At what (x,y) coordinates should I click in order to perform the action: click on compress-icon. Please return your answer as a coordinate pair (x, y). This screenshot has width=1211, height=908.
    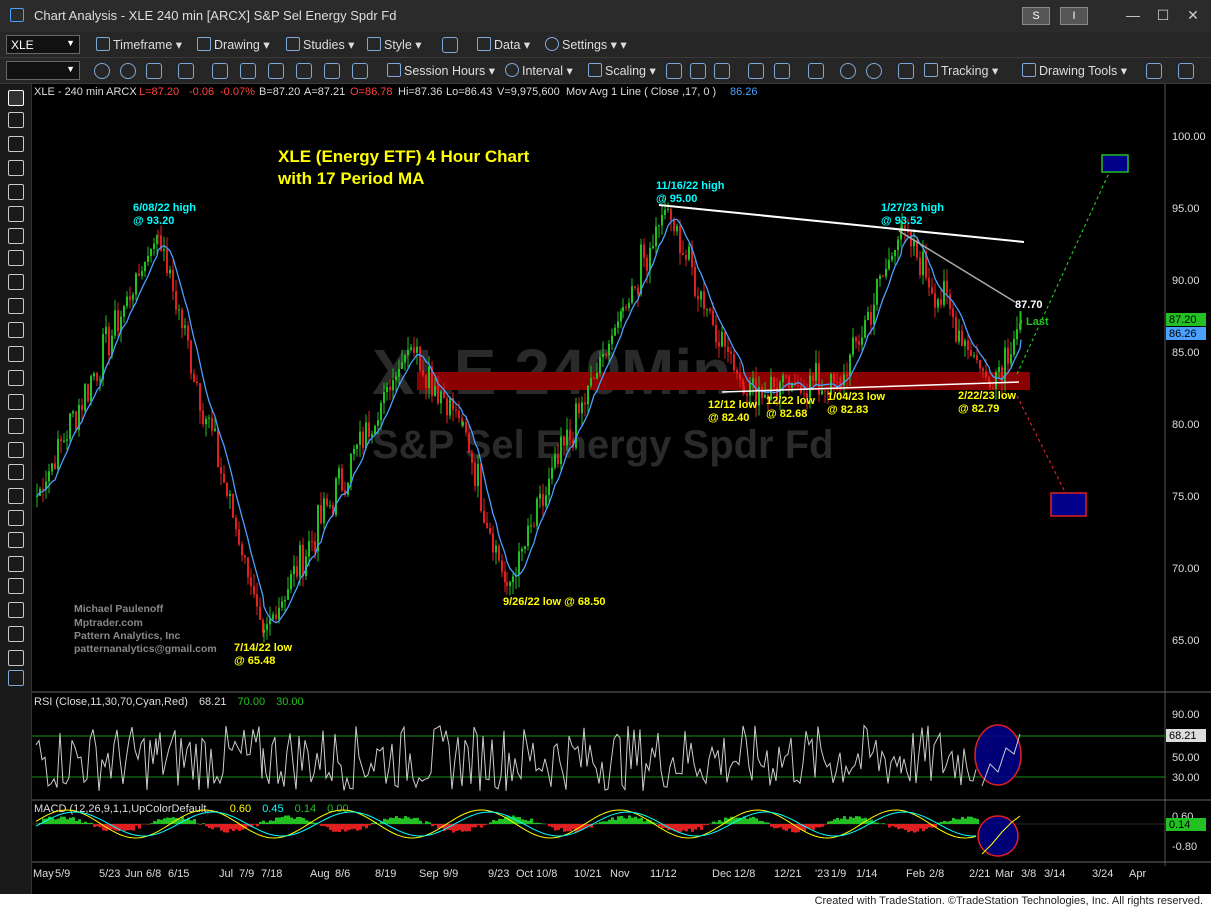
    Looking at the image, I should click on (756, 71).